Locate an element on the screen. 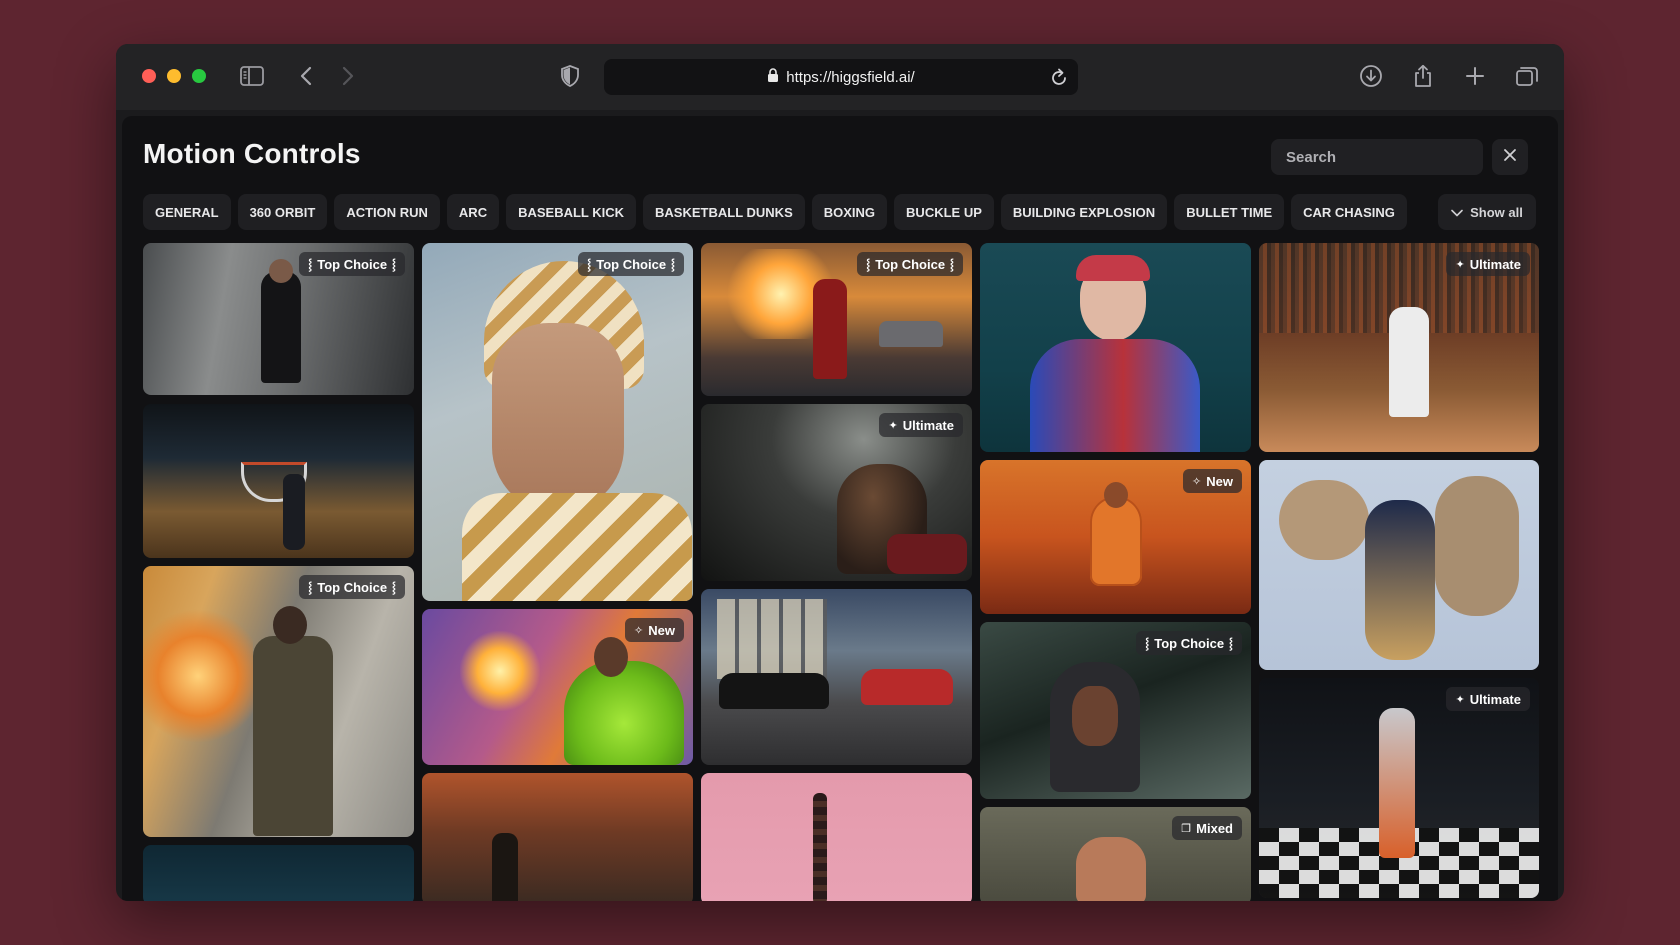 This screenshot has width=1680, height=945. badge-label: Mixed is located at coordinates (1214, 828).